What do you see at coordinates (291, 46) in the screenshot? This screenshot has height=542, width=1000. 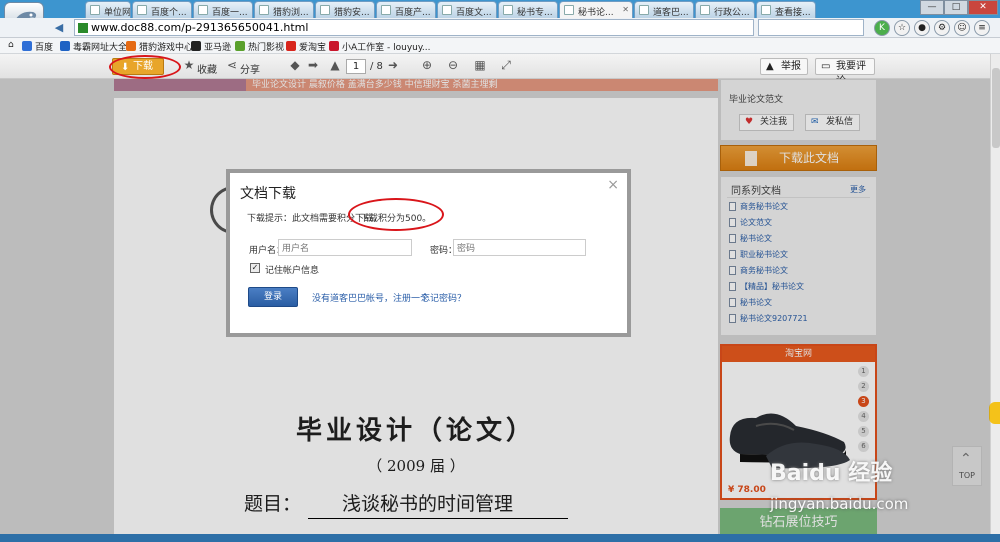 I see `taobao-icon` at bounding box center [291, 46].